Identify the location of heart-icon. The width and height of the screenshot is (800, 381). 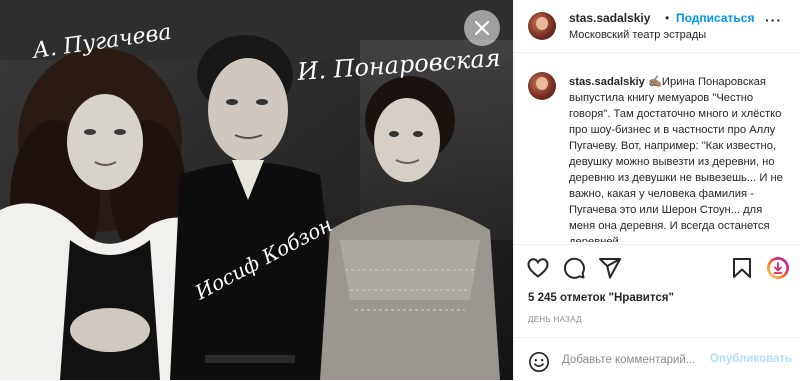
(538, 268).